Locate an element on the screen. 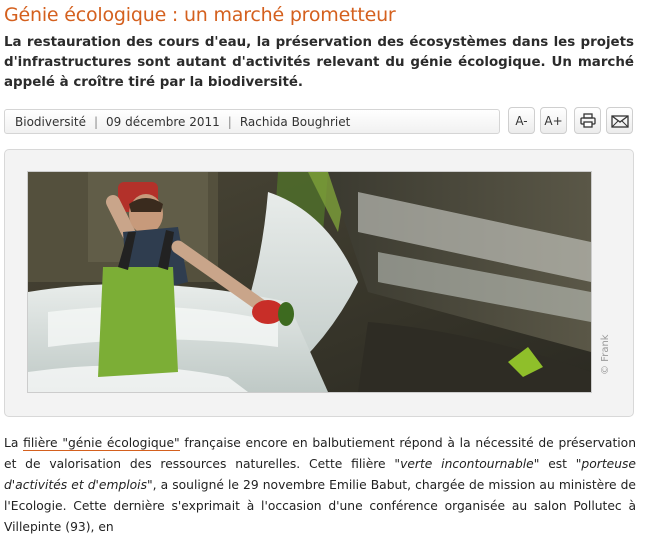 The width and height of the screenshot is (652, 538). email-button is located at coordinates (619, 120).